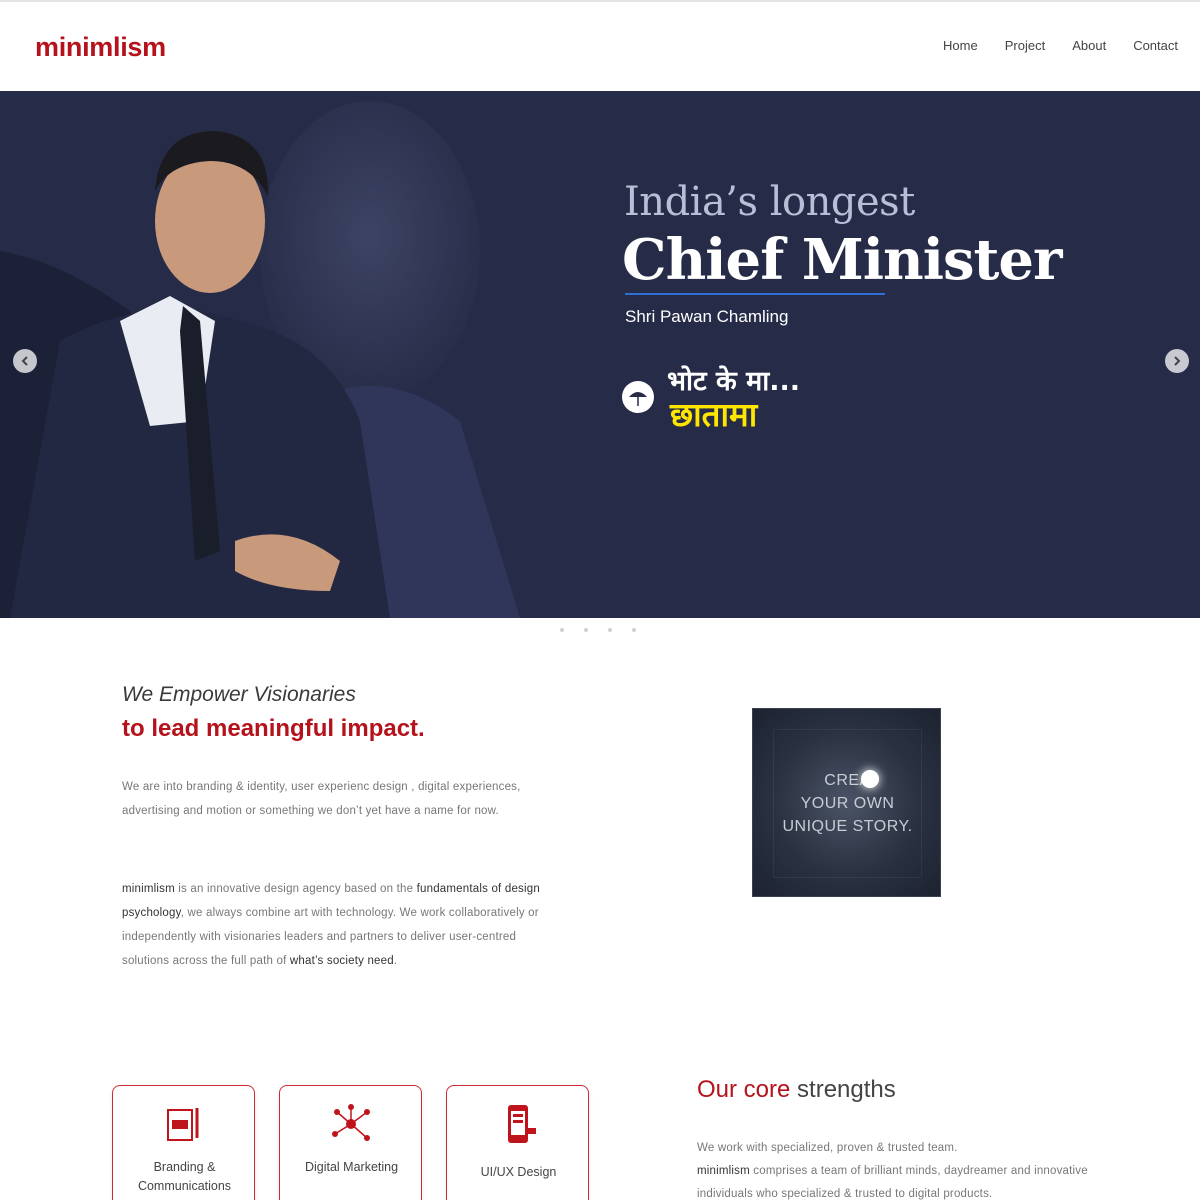 This screenshot has height=1200, width=1200. What do you see at coordinates (350, 1142) in the screenshot?
I see `service-card-digital-marketing: Digital Marketing` at bounding box center [350, 1142].